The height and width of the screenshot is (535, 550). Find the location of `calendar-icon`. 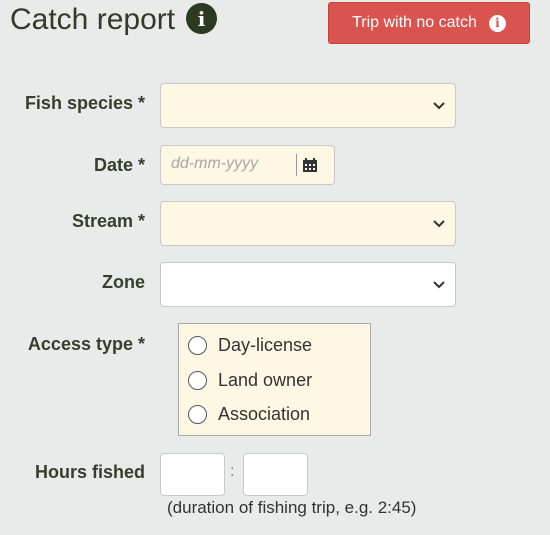

calendar-icon is located at coordinates (310, 165).